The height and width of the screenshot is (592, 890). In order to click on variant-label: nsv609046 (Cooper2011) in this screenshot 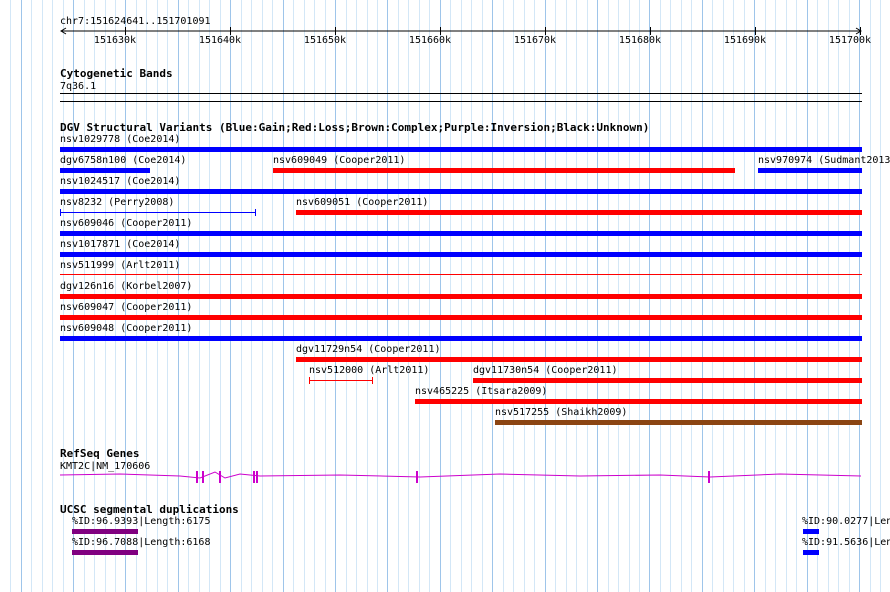, I will do `click(126, 223)`.